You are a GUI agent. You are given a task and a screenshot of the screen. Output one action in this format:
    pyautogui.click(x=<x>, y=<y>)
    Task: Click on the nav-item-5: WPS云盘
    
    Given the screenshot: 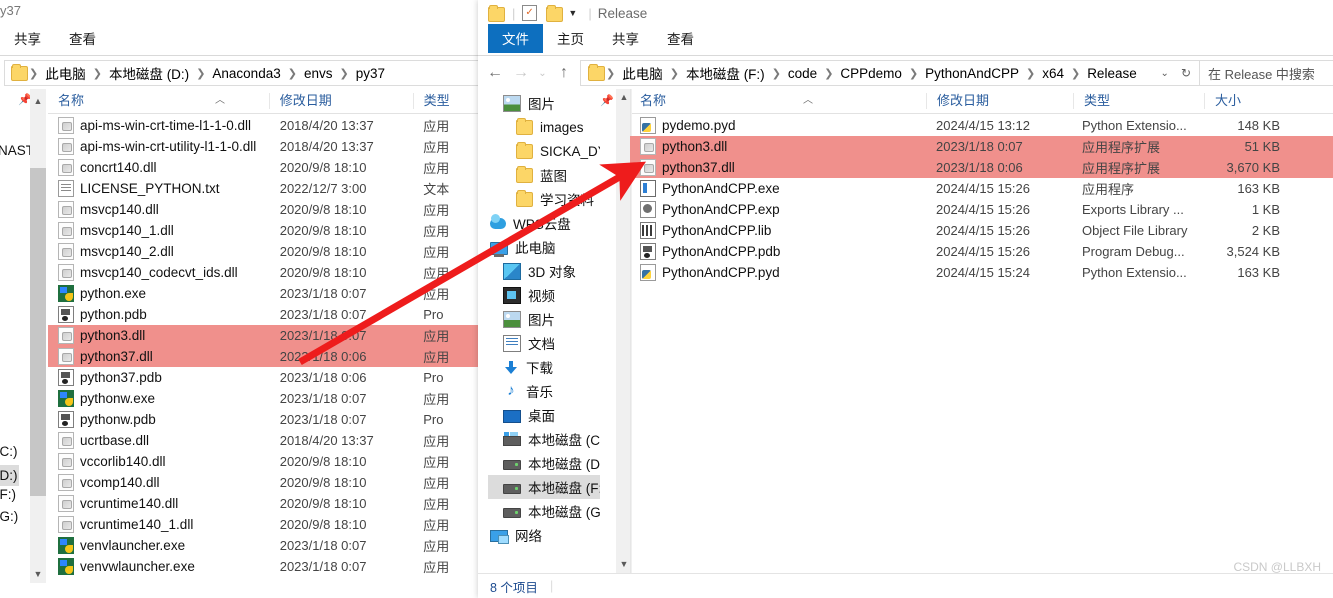 What is the action you would take?
    pyautogui.click(x=544, y=223)
    